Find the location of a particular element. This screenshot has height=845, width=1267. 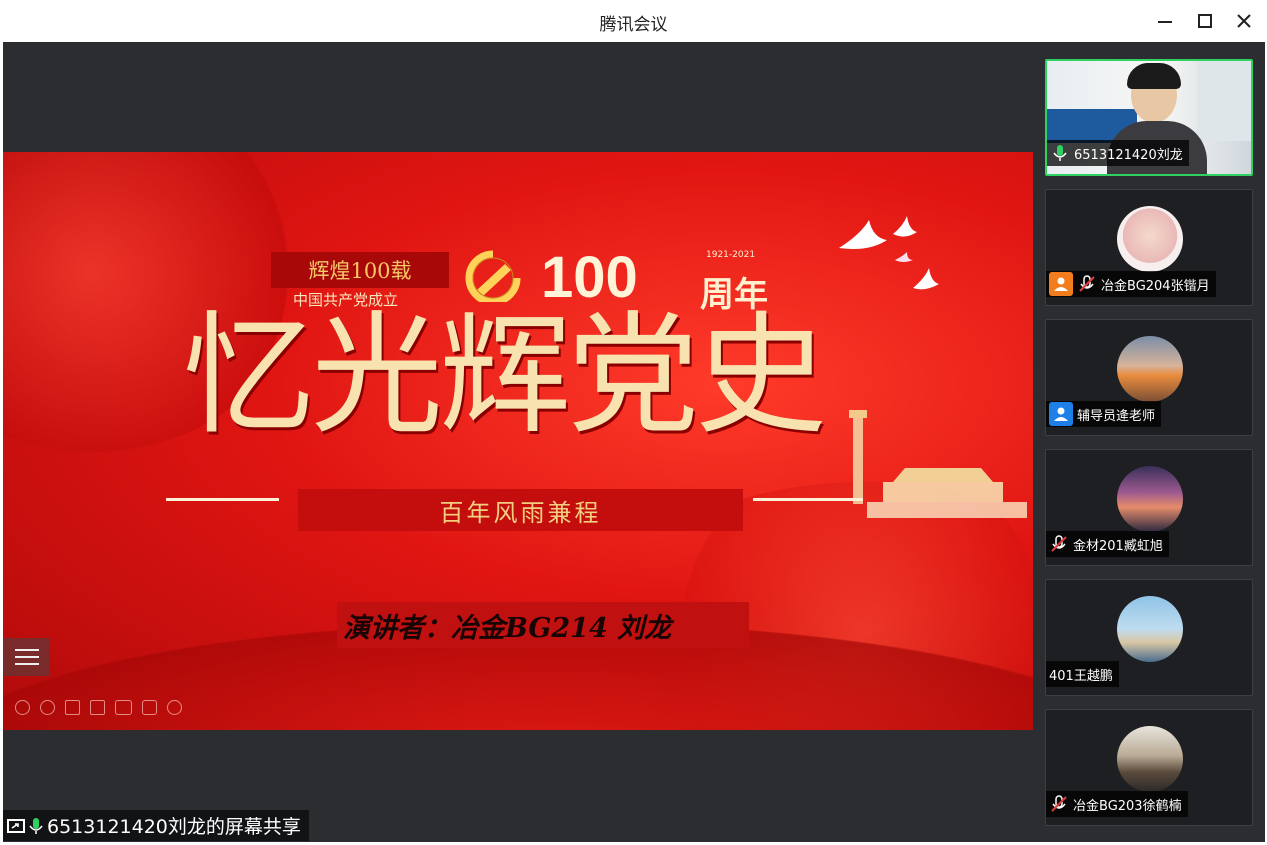

more-icon is located at coordinates (174, 707).